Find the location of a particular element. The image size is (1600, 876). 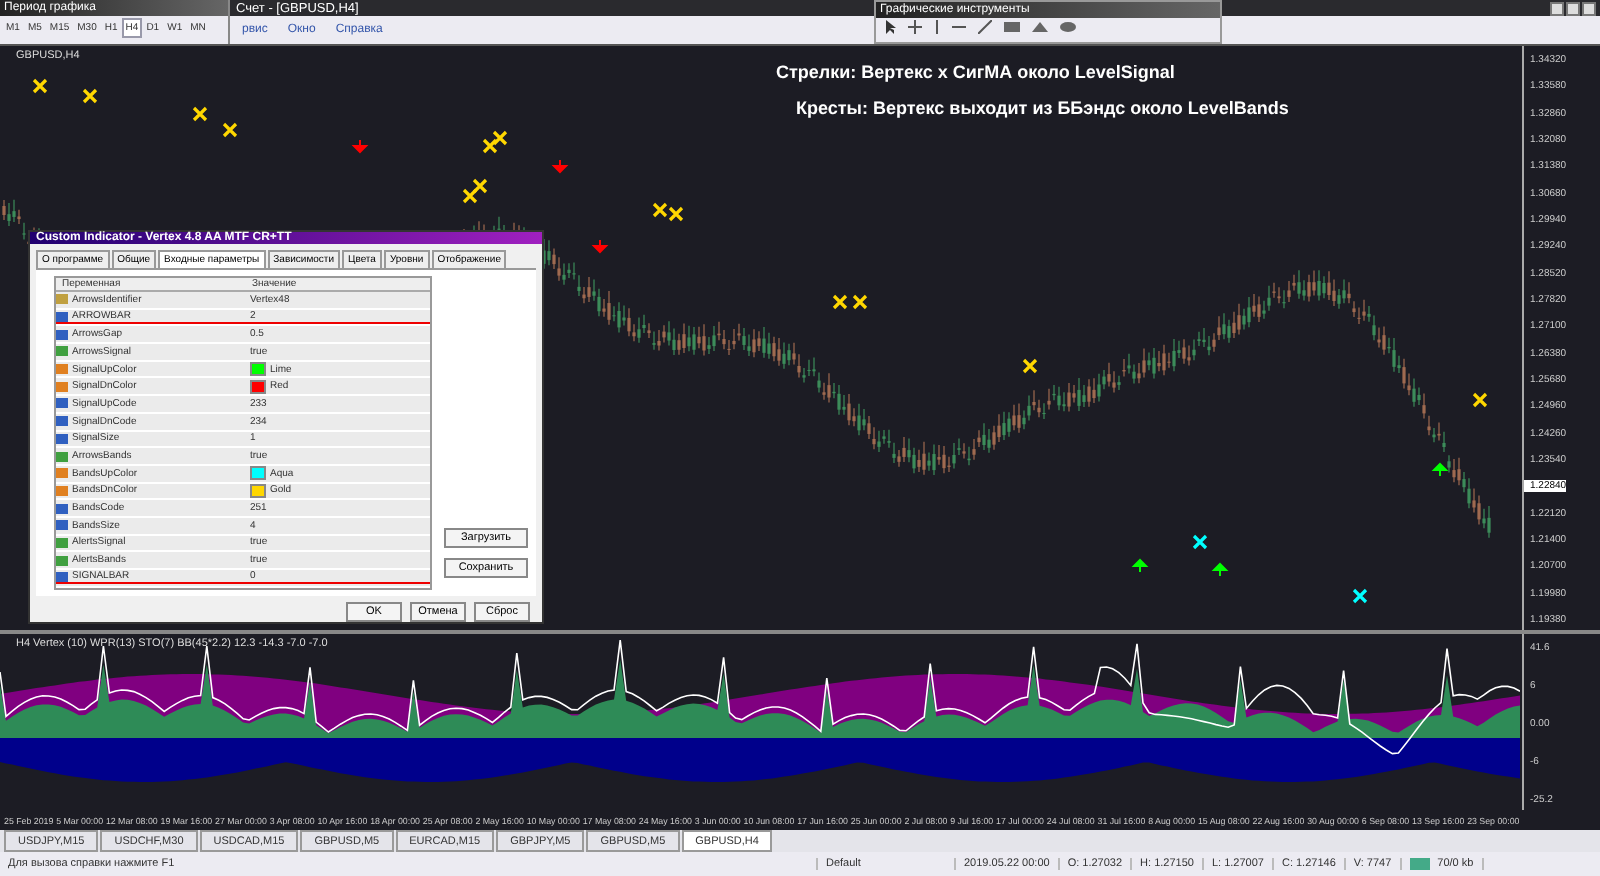

chart-annotation: Стрелки: Вертекс х СигМА около LevelSignal is located at coordinates (975, 72).